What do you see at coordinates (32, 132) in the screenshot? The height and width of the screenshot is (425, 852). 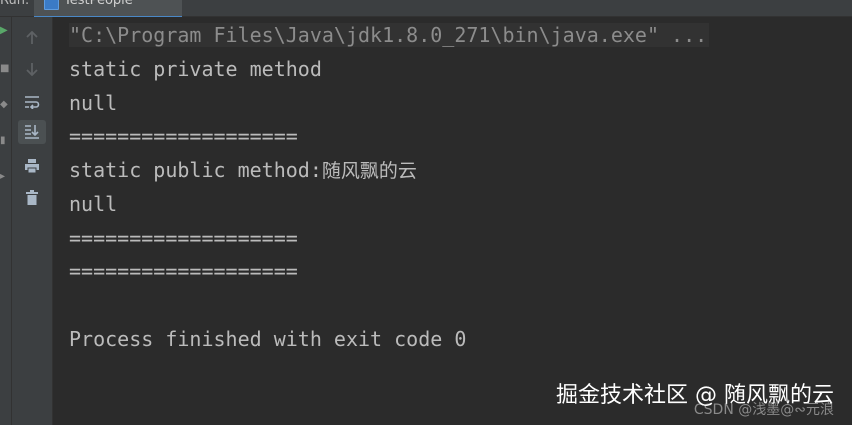 I see `scroll-to-end-icon` at bounding box center [32, 132].